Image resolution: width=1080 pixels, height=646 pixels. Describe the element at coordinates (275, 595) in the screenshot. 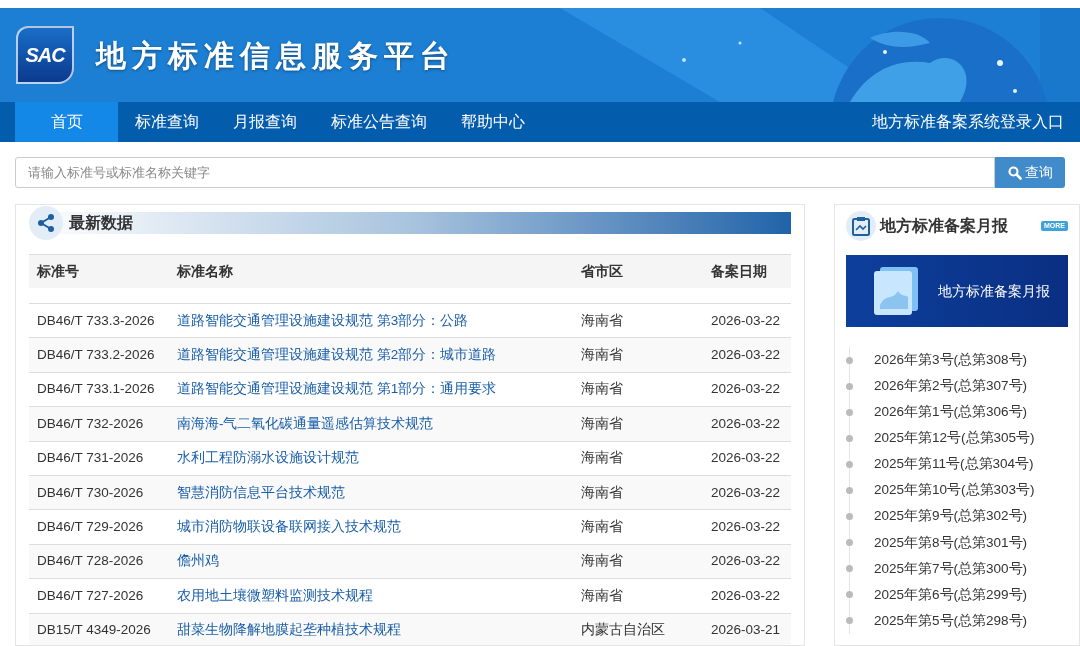

I see `standard-link: 农用地土壤微塑料监测技术规程` at that location.